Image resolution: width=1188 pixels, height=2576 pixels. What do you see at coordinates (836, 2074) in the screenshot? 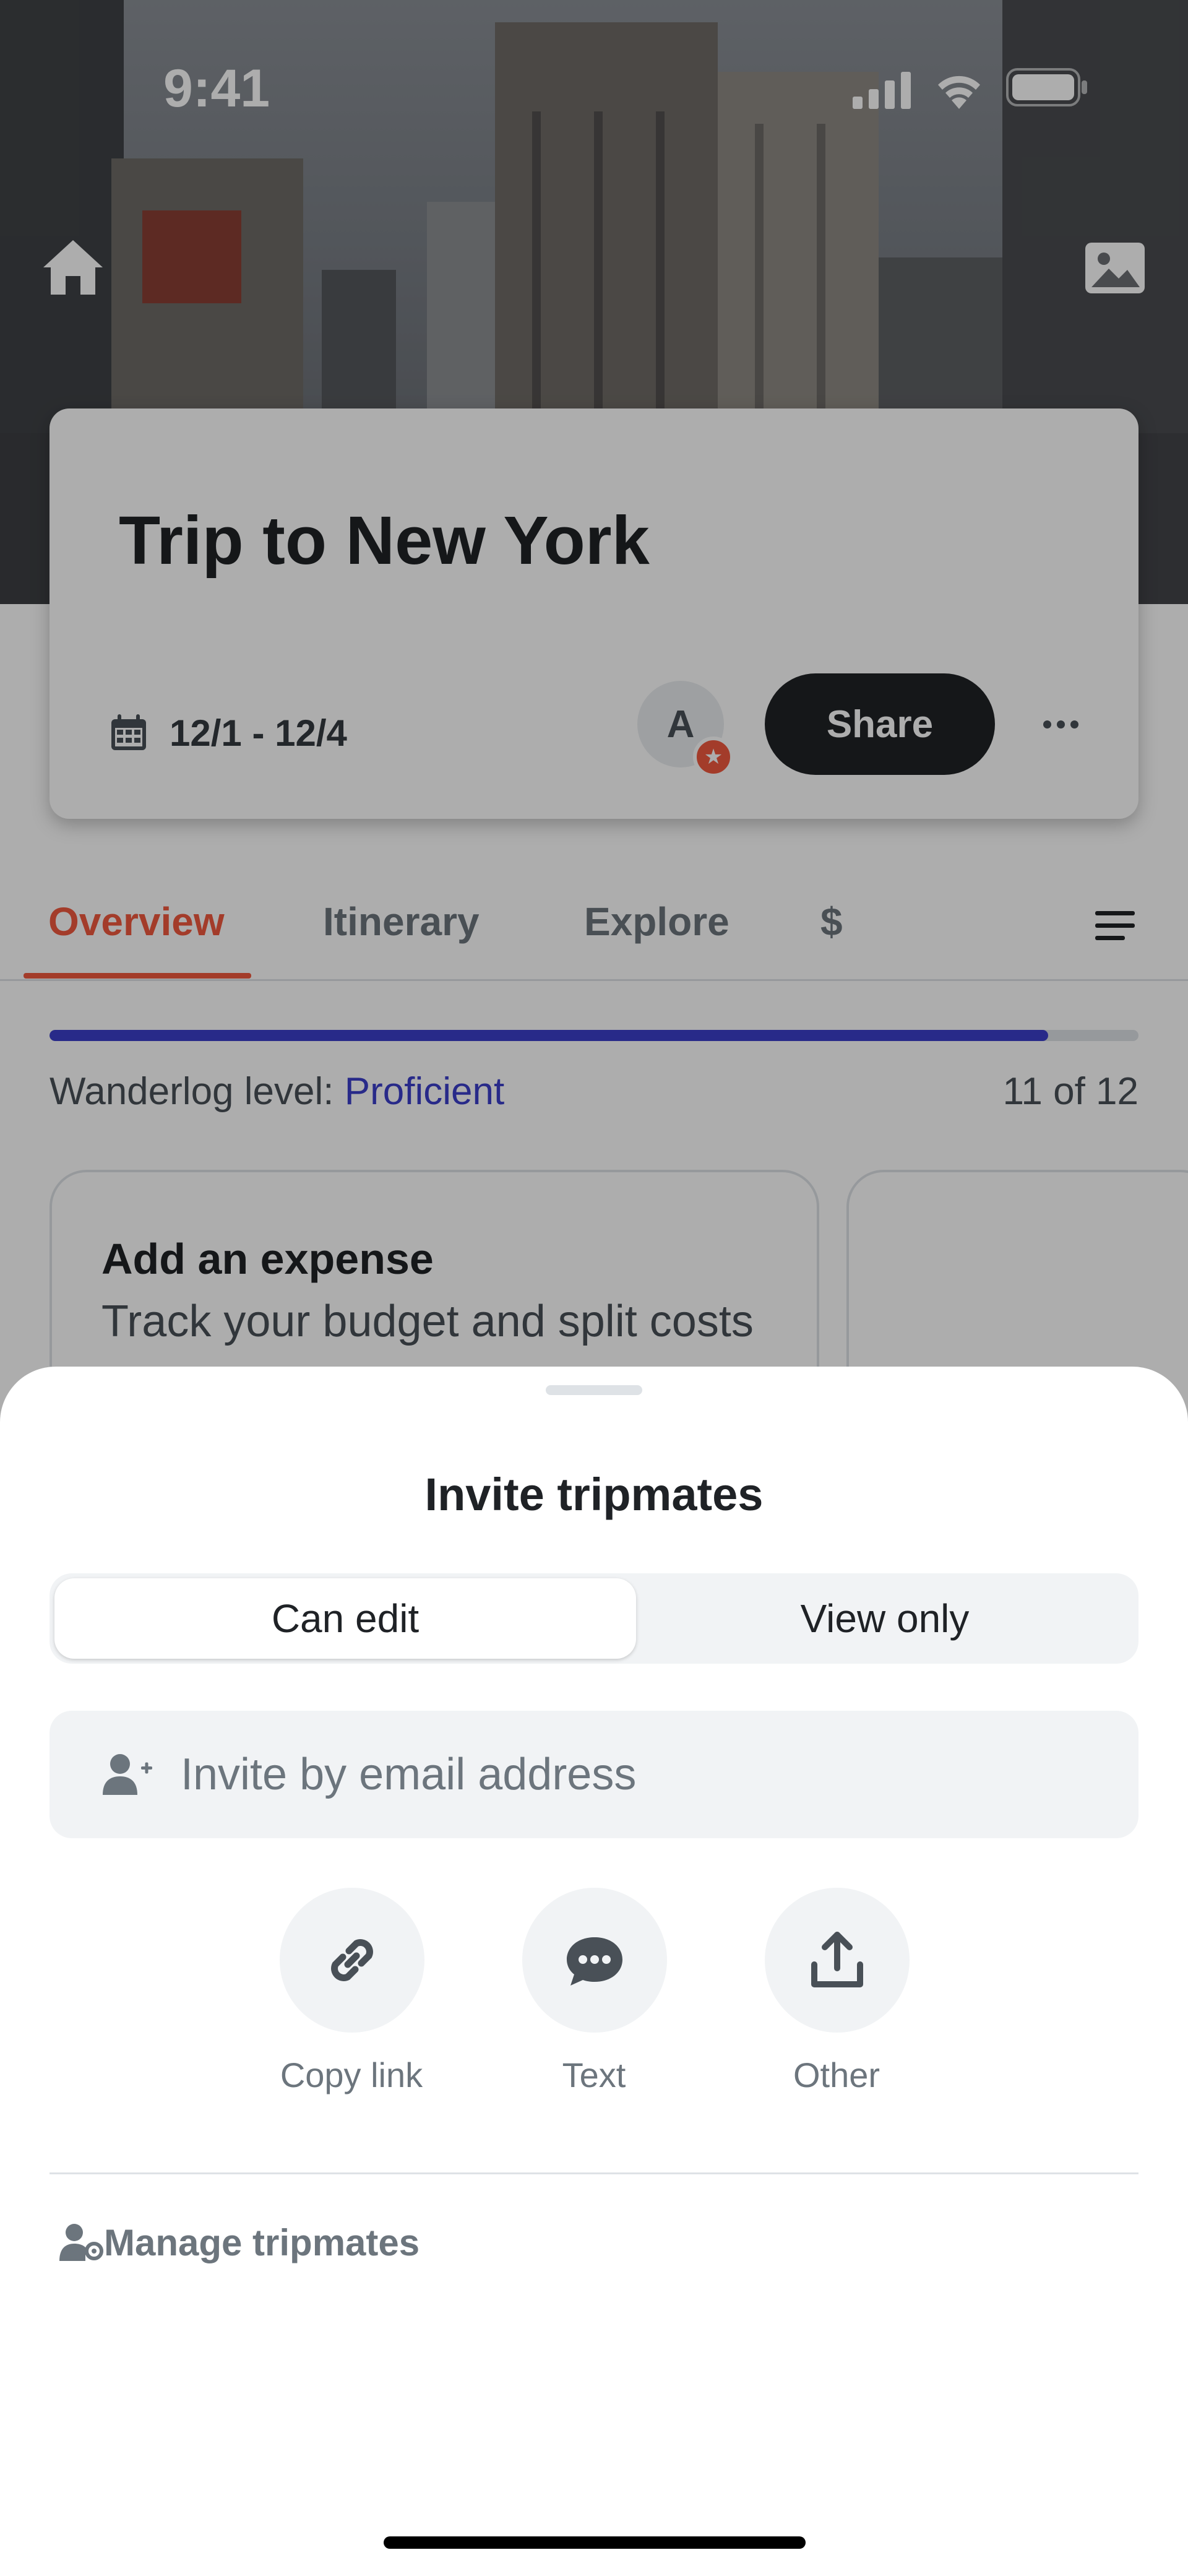
I see `other-label: Other` at bounding box center [836, 2074].